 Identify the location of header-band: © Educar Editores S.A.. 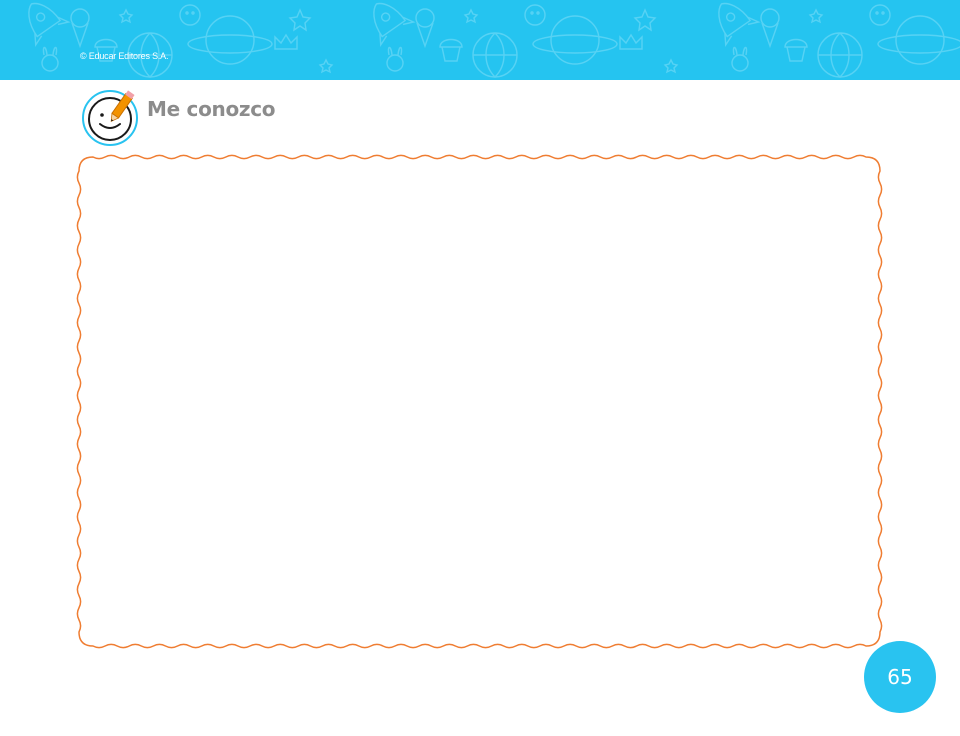
(480, 40).